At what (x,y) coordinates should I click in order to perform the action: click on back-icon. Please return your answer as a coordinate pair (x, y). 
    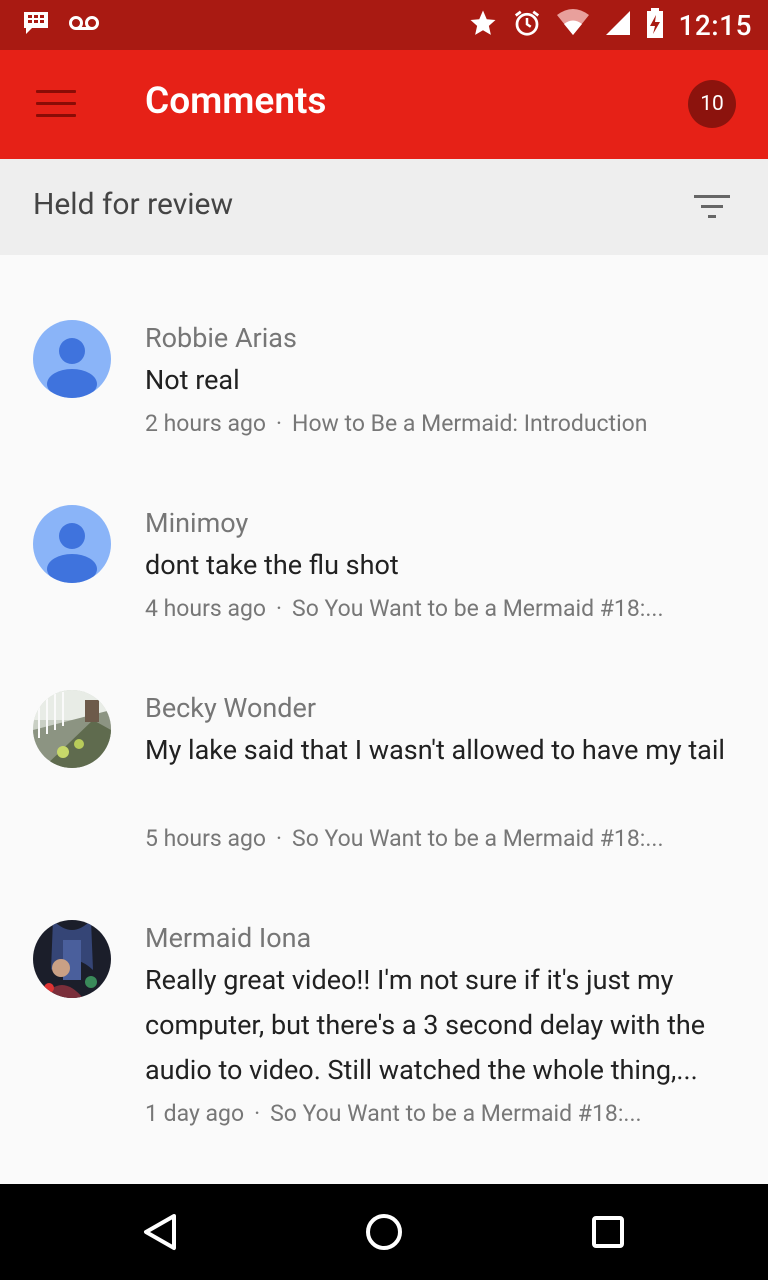
    Looking at the image, I should click on (160, 1232).